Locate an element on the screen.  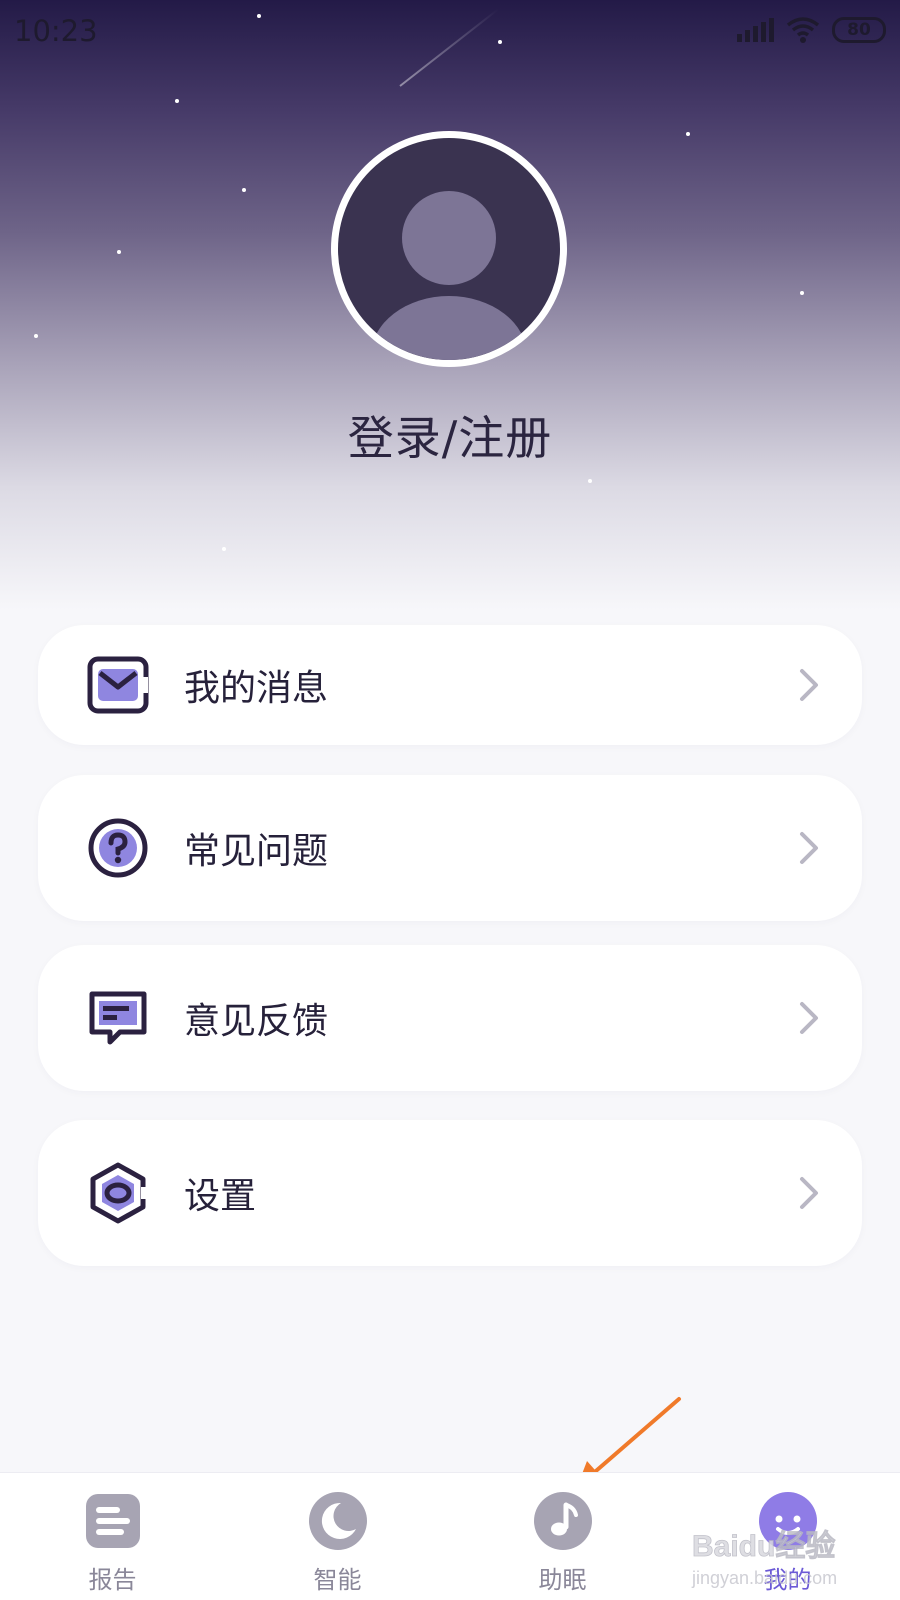
music-note-icon is located at coordinates (563, 1521).